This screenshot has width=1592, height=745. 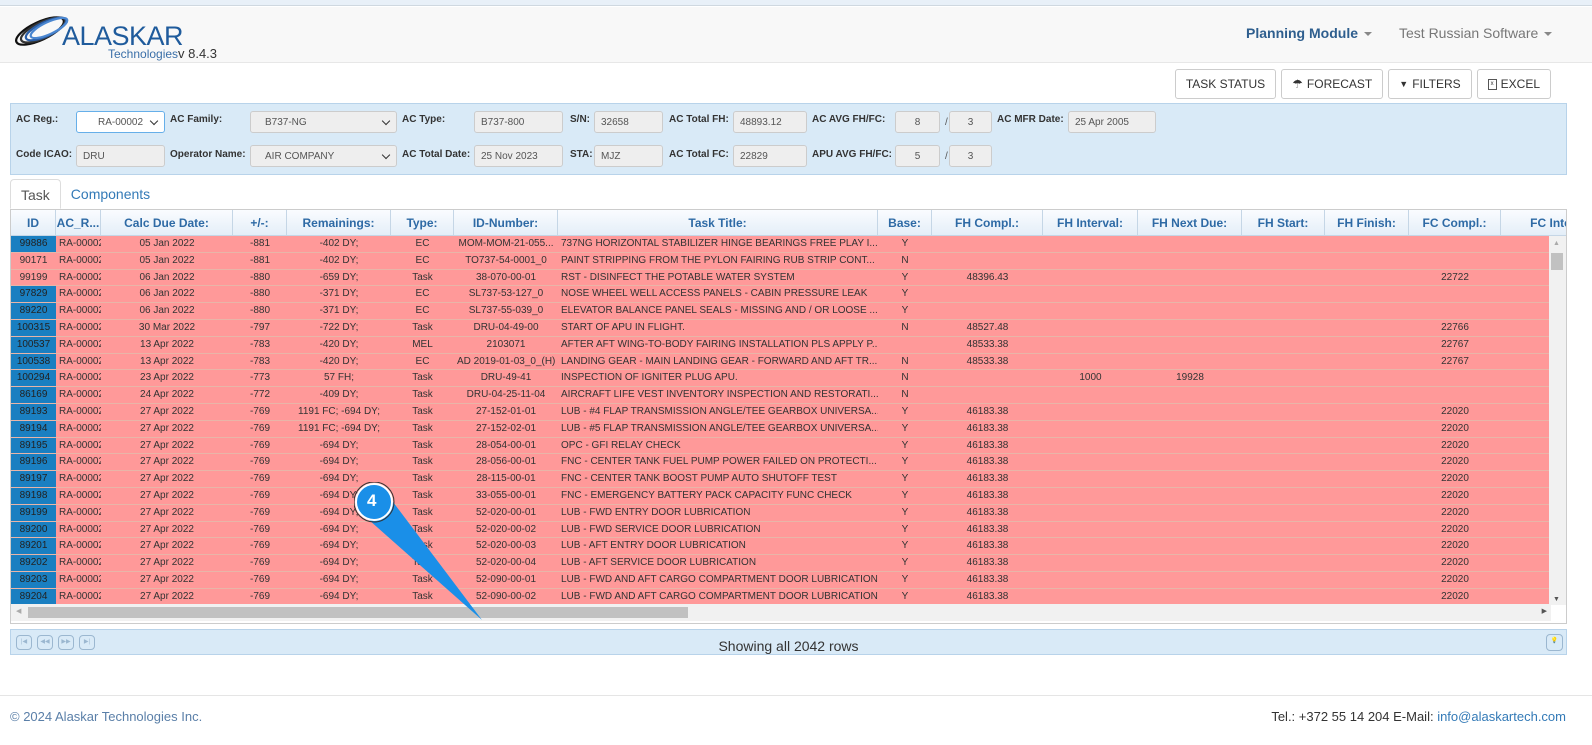 I want to click on vertical-scrollbar: ▲ ▼, so click(x=1557, y=420).